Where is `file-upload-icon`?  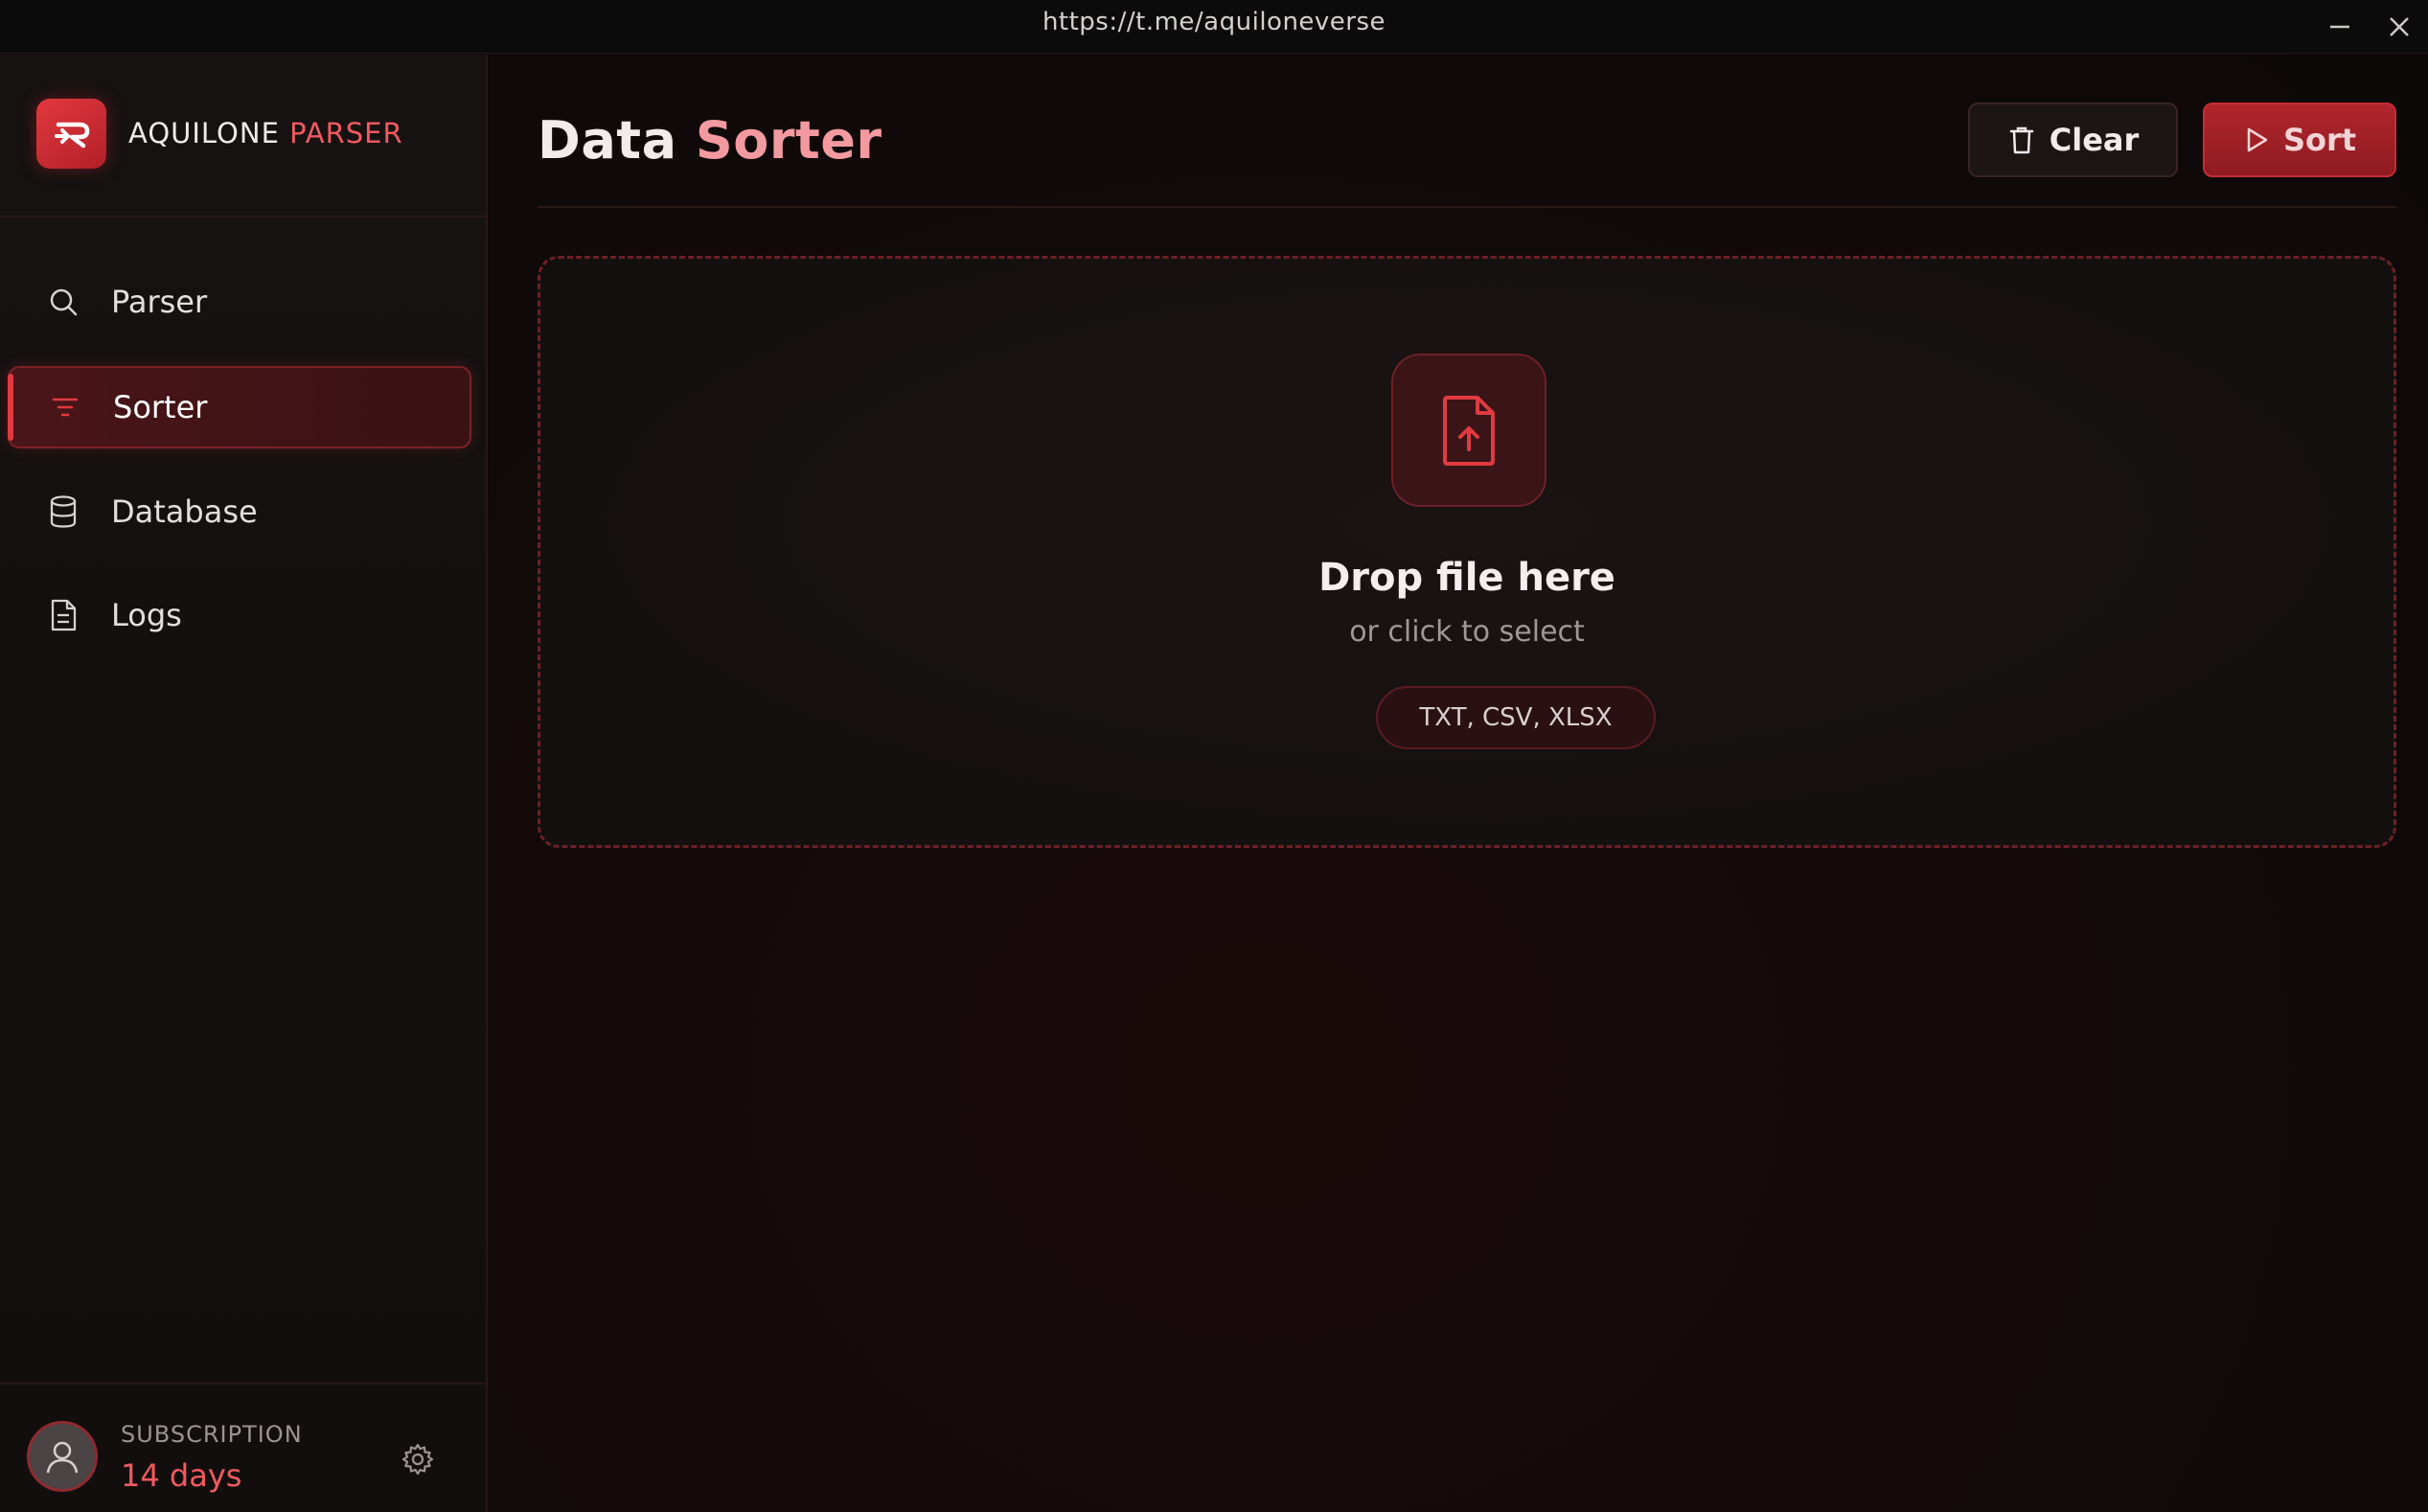
file-upload-icon is located at coordinates (1469, 431).